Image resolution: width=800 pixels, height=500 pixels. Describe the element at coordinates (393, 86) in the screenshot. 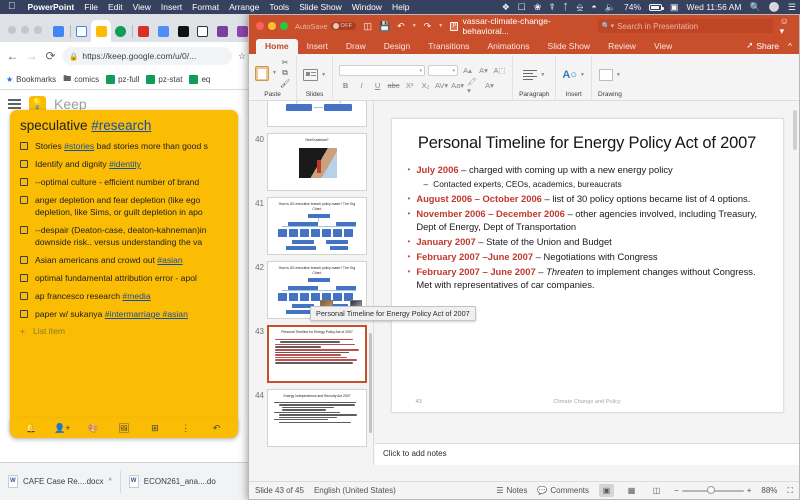

I see `strikethrough-icon: abc` at that location.